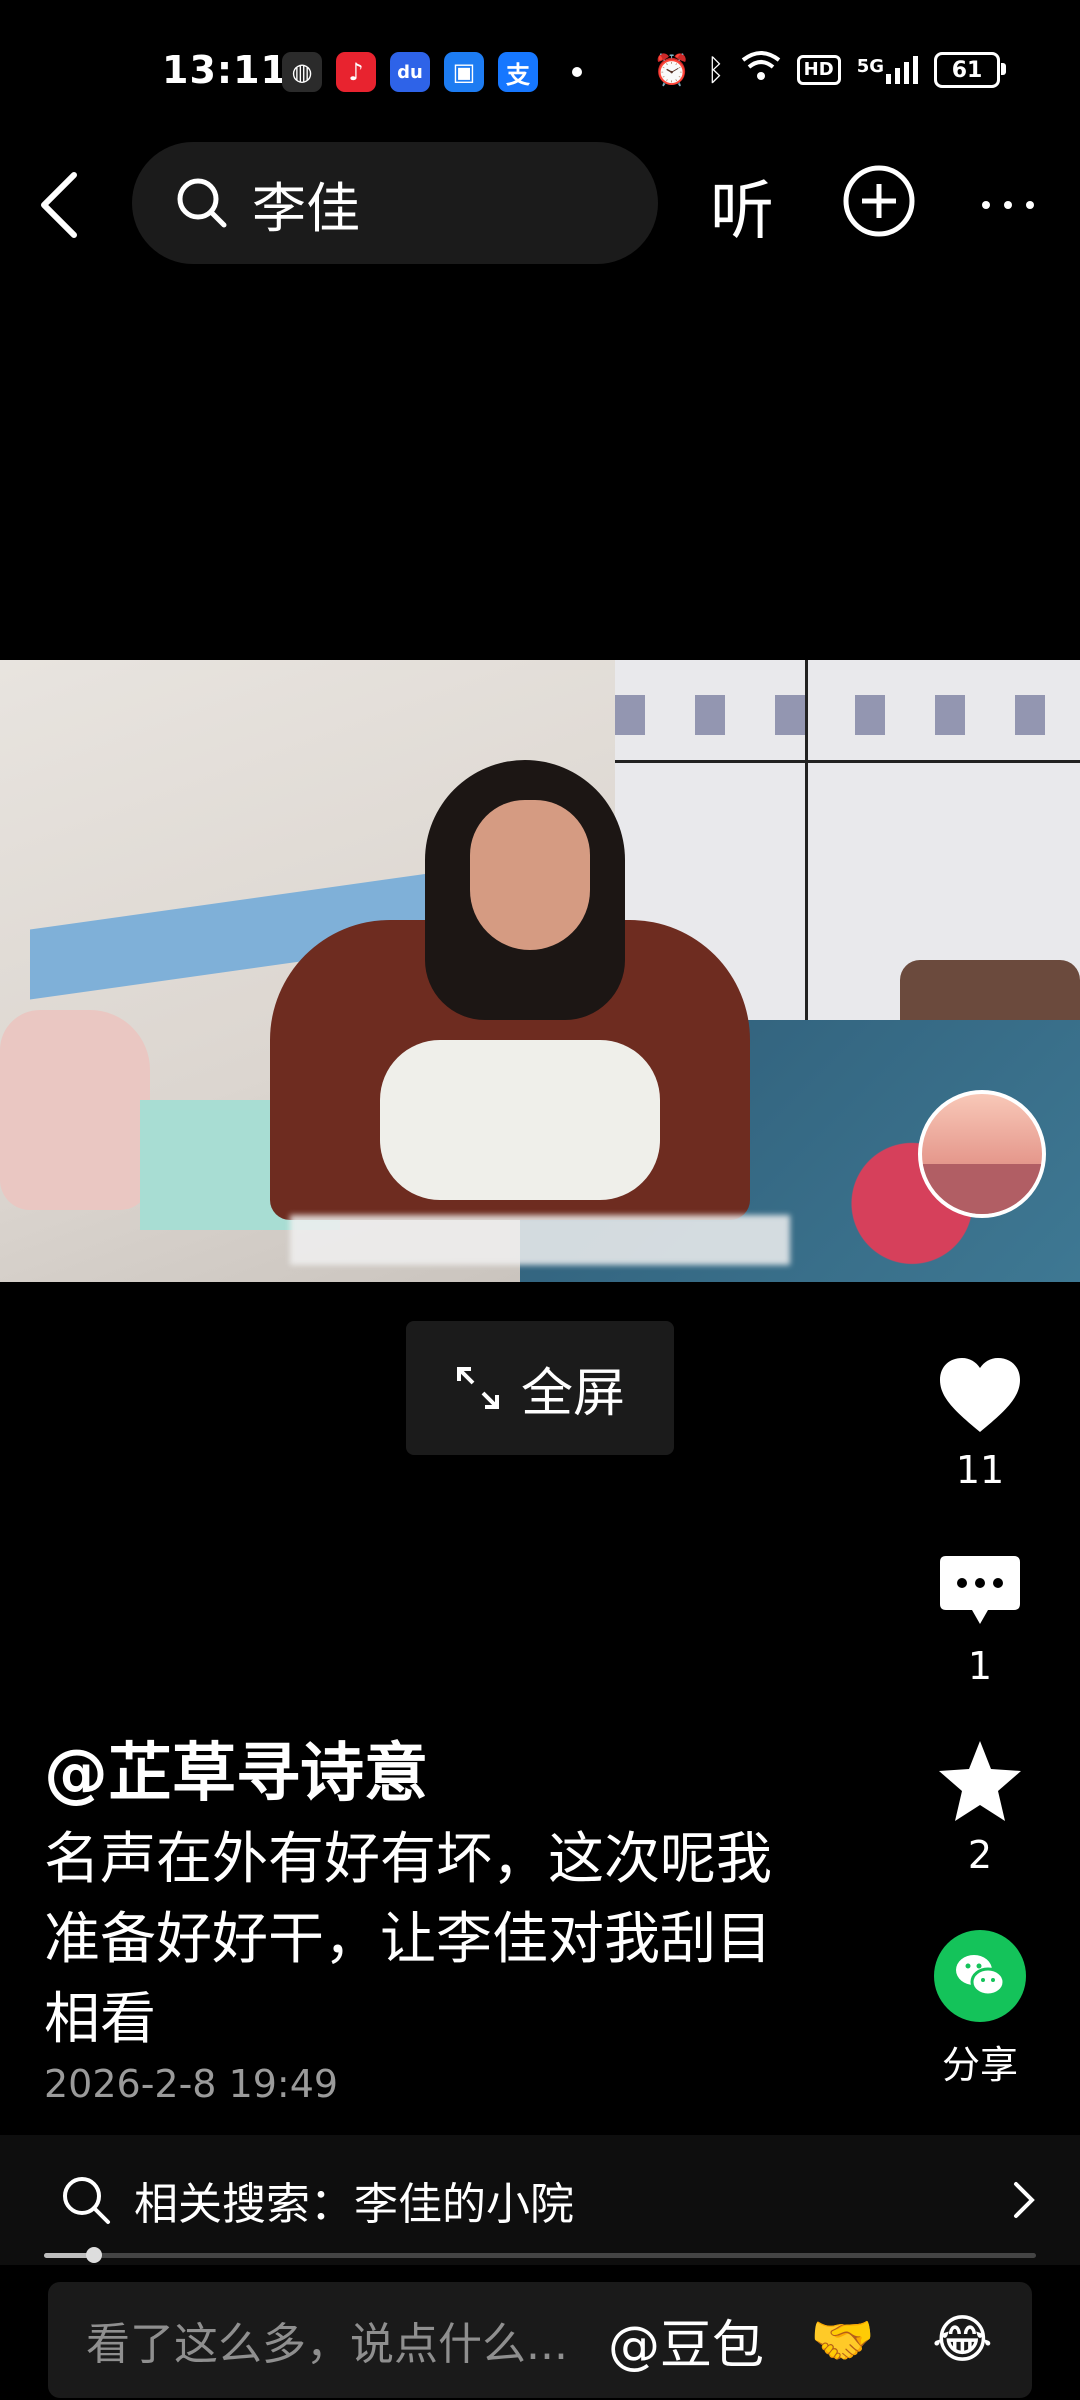 Image resolution: width=1080 pixels, height=2400 pixels. I want to click on star-icon, so click(980, 1781).